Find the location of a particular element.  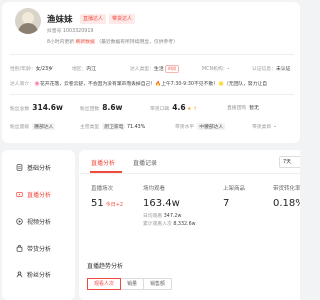

fans-group-value: 8.6w is located at coordinates (112, 107).